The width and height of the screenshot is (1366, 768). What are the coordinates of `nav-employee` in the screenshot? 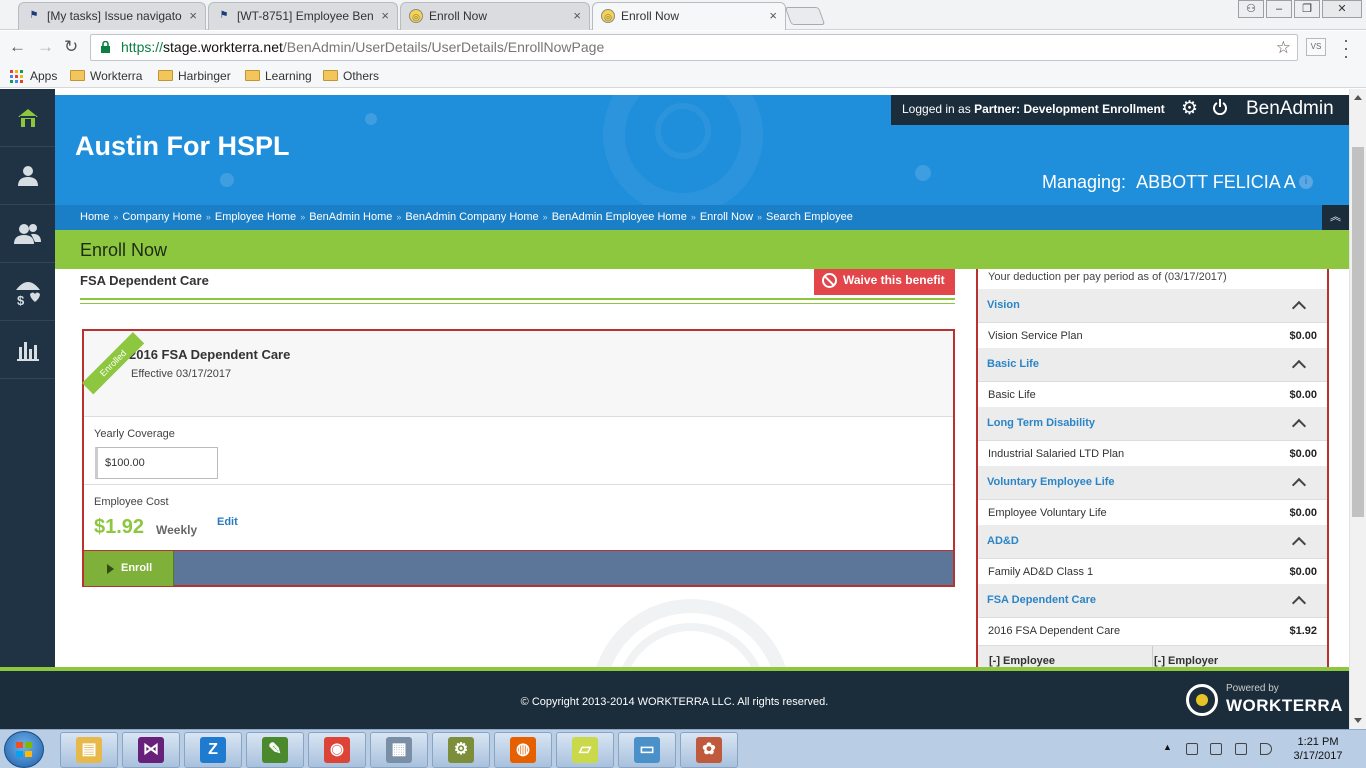 It's located at (27, 176).